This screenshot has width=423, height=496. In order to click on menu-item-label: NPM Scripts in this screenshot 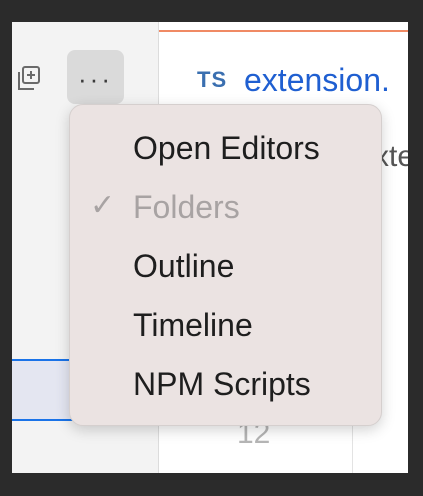, I will do `click(222, 384)`.